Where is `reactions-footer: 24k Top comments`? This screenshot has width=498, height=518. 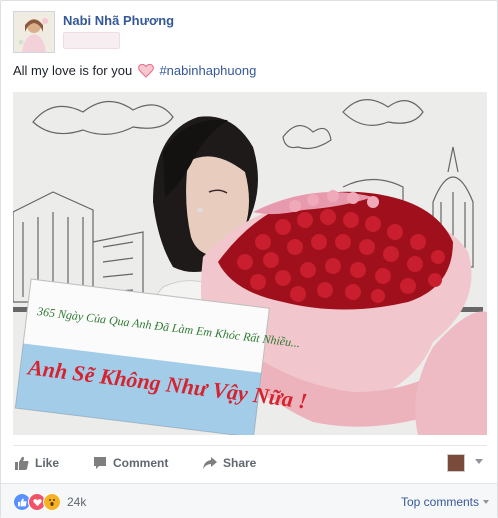 reactions-footer: 24k Top comments is located at coordinates (249, 500).